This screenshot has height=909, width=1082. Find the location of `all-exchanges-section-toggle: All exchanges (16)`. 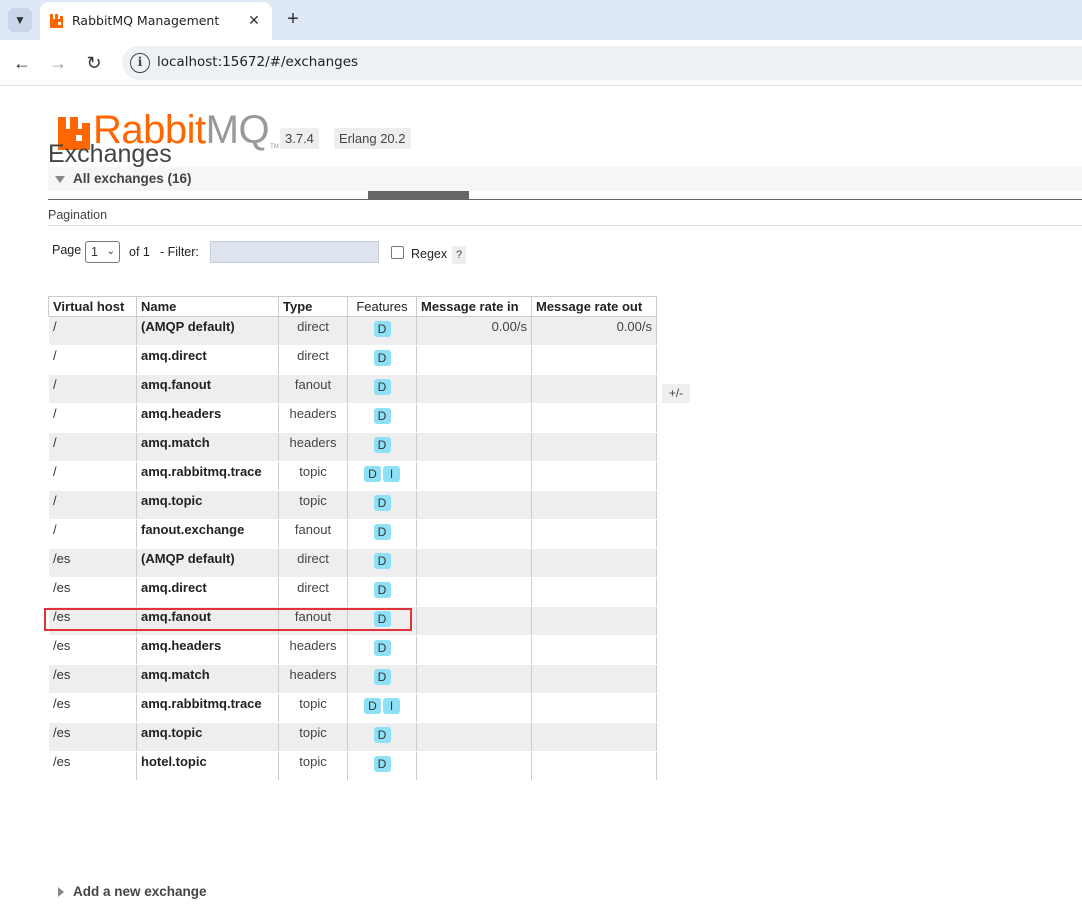

all-exchanges-section-toggle: All exchanges (16) is located at coordinates (565, 179).